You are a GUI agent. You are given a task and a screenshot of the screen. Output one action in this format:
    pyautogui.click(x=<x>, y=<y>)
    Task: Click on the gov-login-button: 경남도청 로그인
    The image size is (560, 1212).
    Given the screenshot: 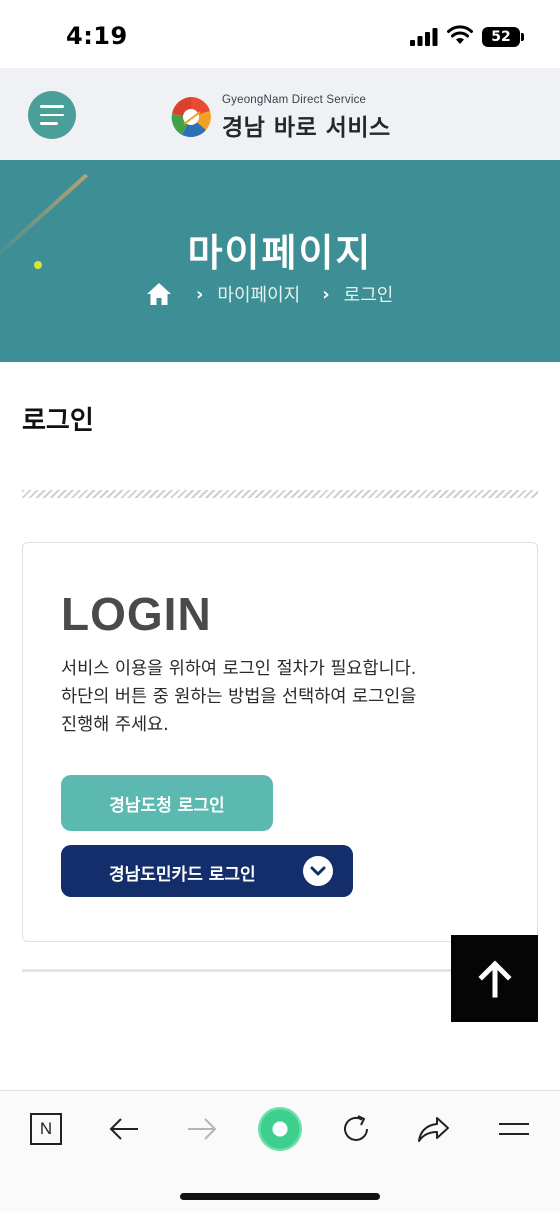 What is the action you would take?
    pyautogui.click(x=167, y=803)
    